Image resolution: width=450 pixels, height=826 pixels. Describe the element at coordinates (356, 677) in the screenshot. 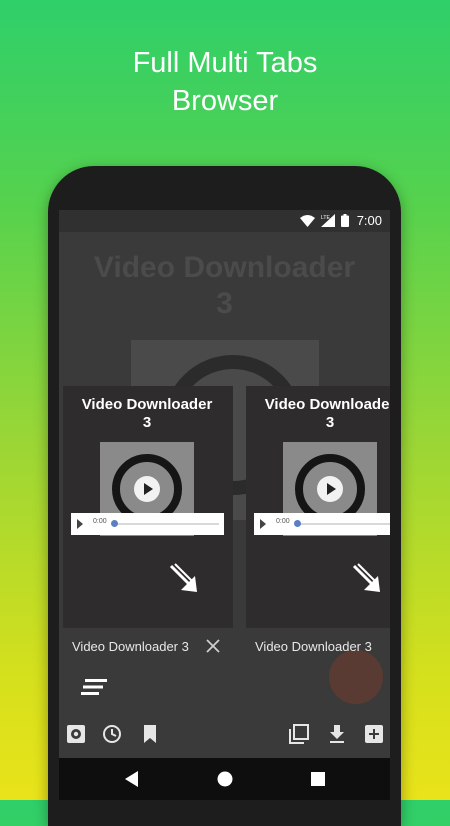

I see `background-fab` at that location.